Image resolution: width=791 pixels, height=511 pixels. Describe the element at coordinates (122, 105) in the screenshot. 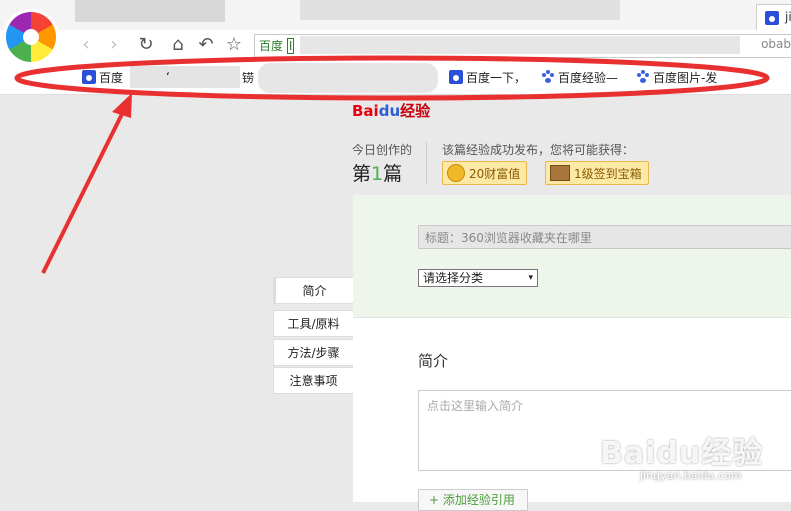

I see `arrow-head-icon` at that location.